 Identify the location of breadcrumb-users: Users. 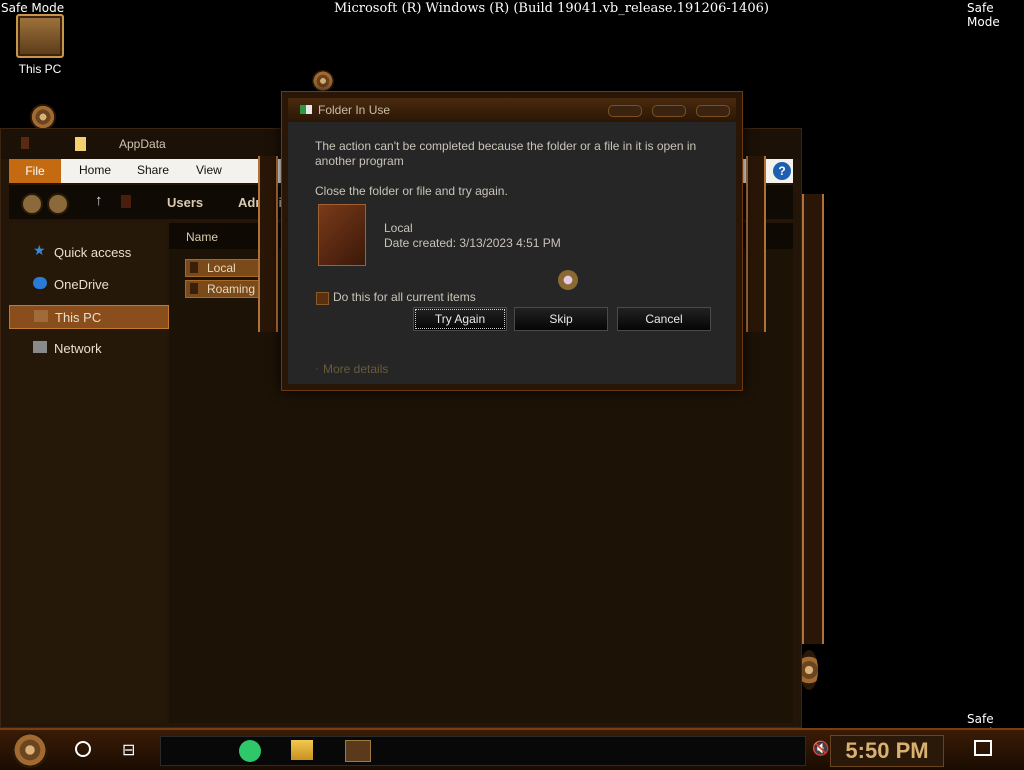
(185, 202).